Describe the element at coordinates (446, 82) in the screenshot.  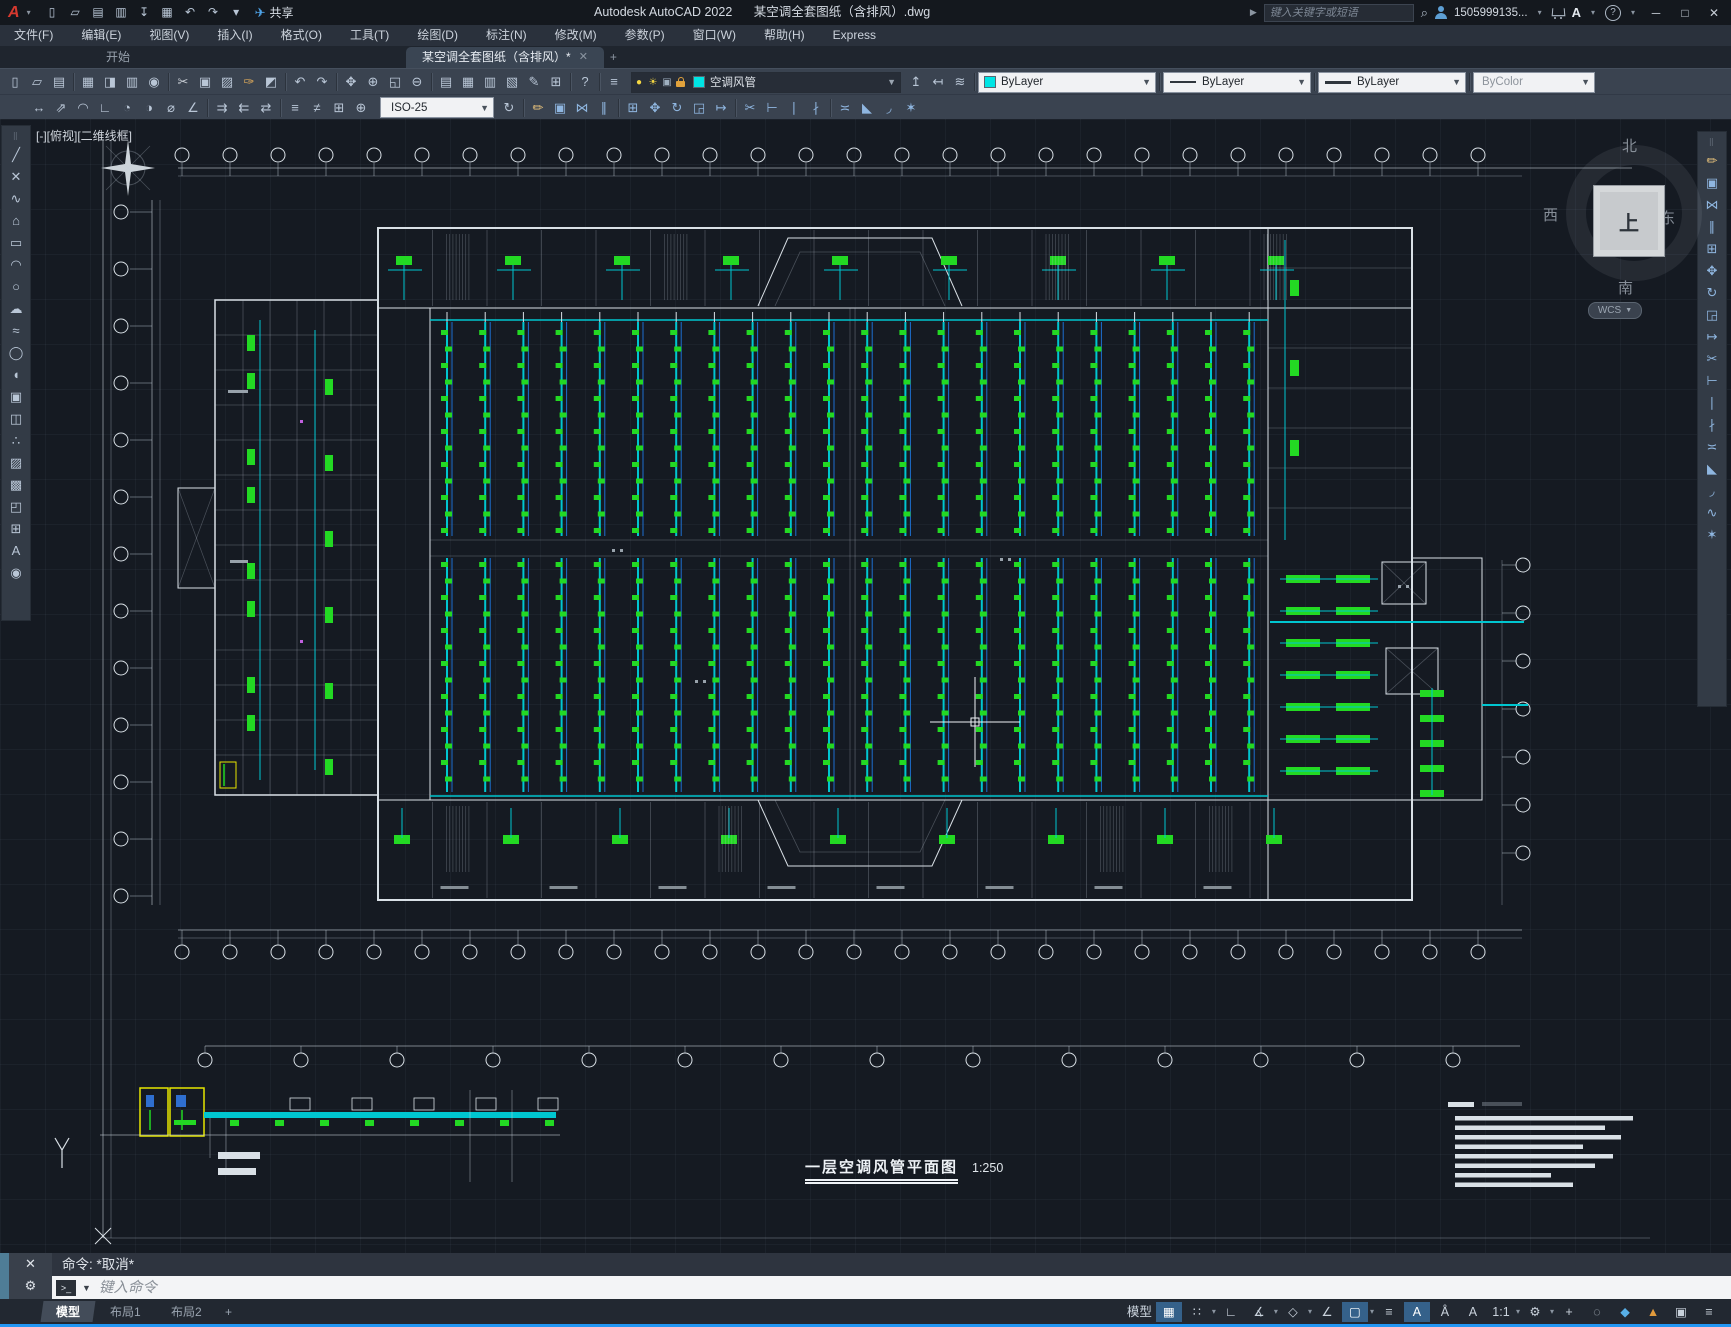
I see `properties-icon: ▤` at that location.